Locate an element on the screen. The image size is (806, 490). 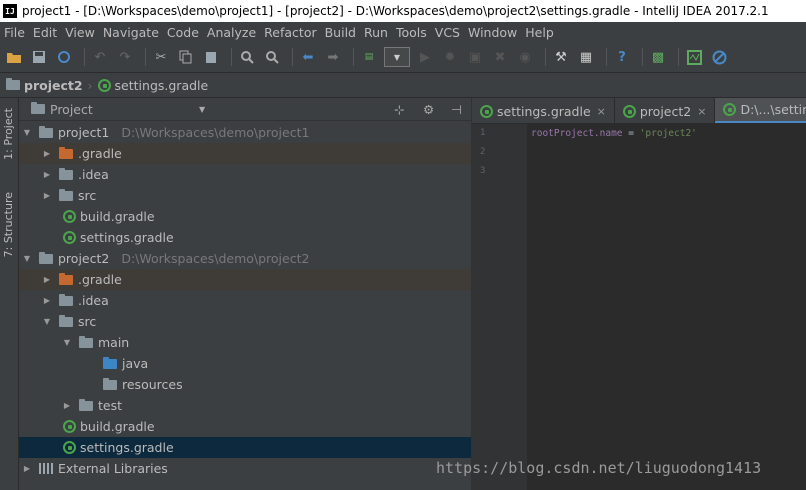
paste-icon is located at coordinates (211, 57).